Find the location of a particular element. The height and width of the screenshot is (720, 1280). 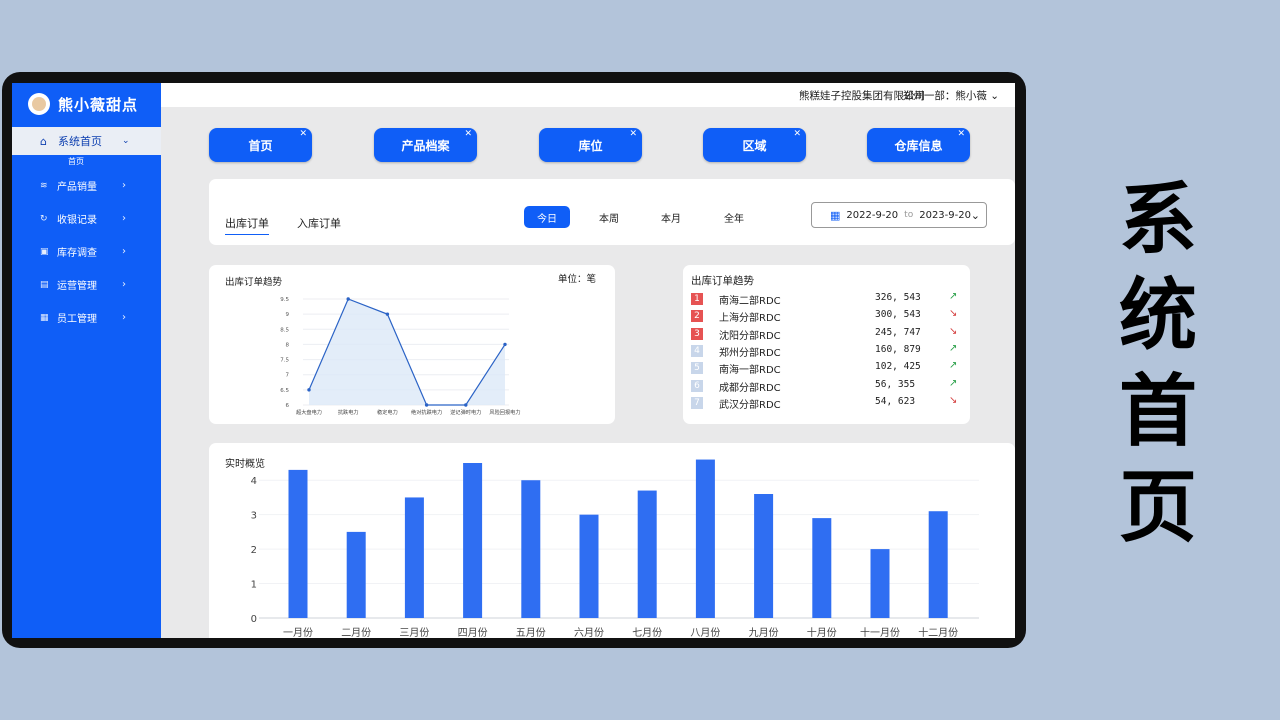

sidebar-item-sales: ≋ 产品销量 › is located at coordinates (86, 185).